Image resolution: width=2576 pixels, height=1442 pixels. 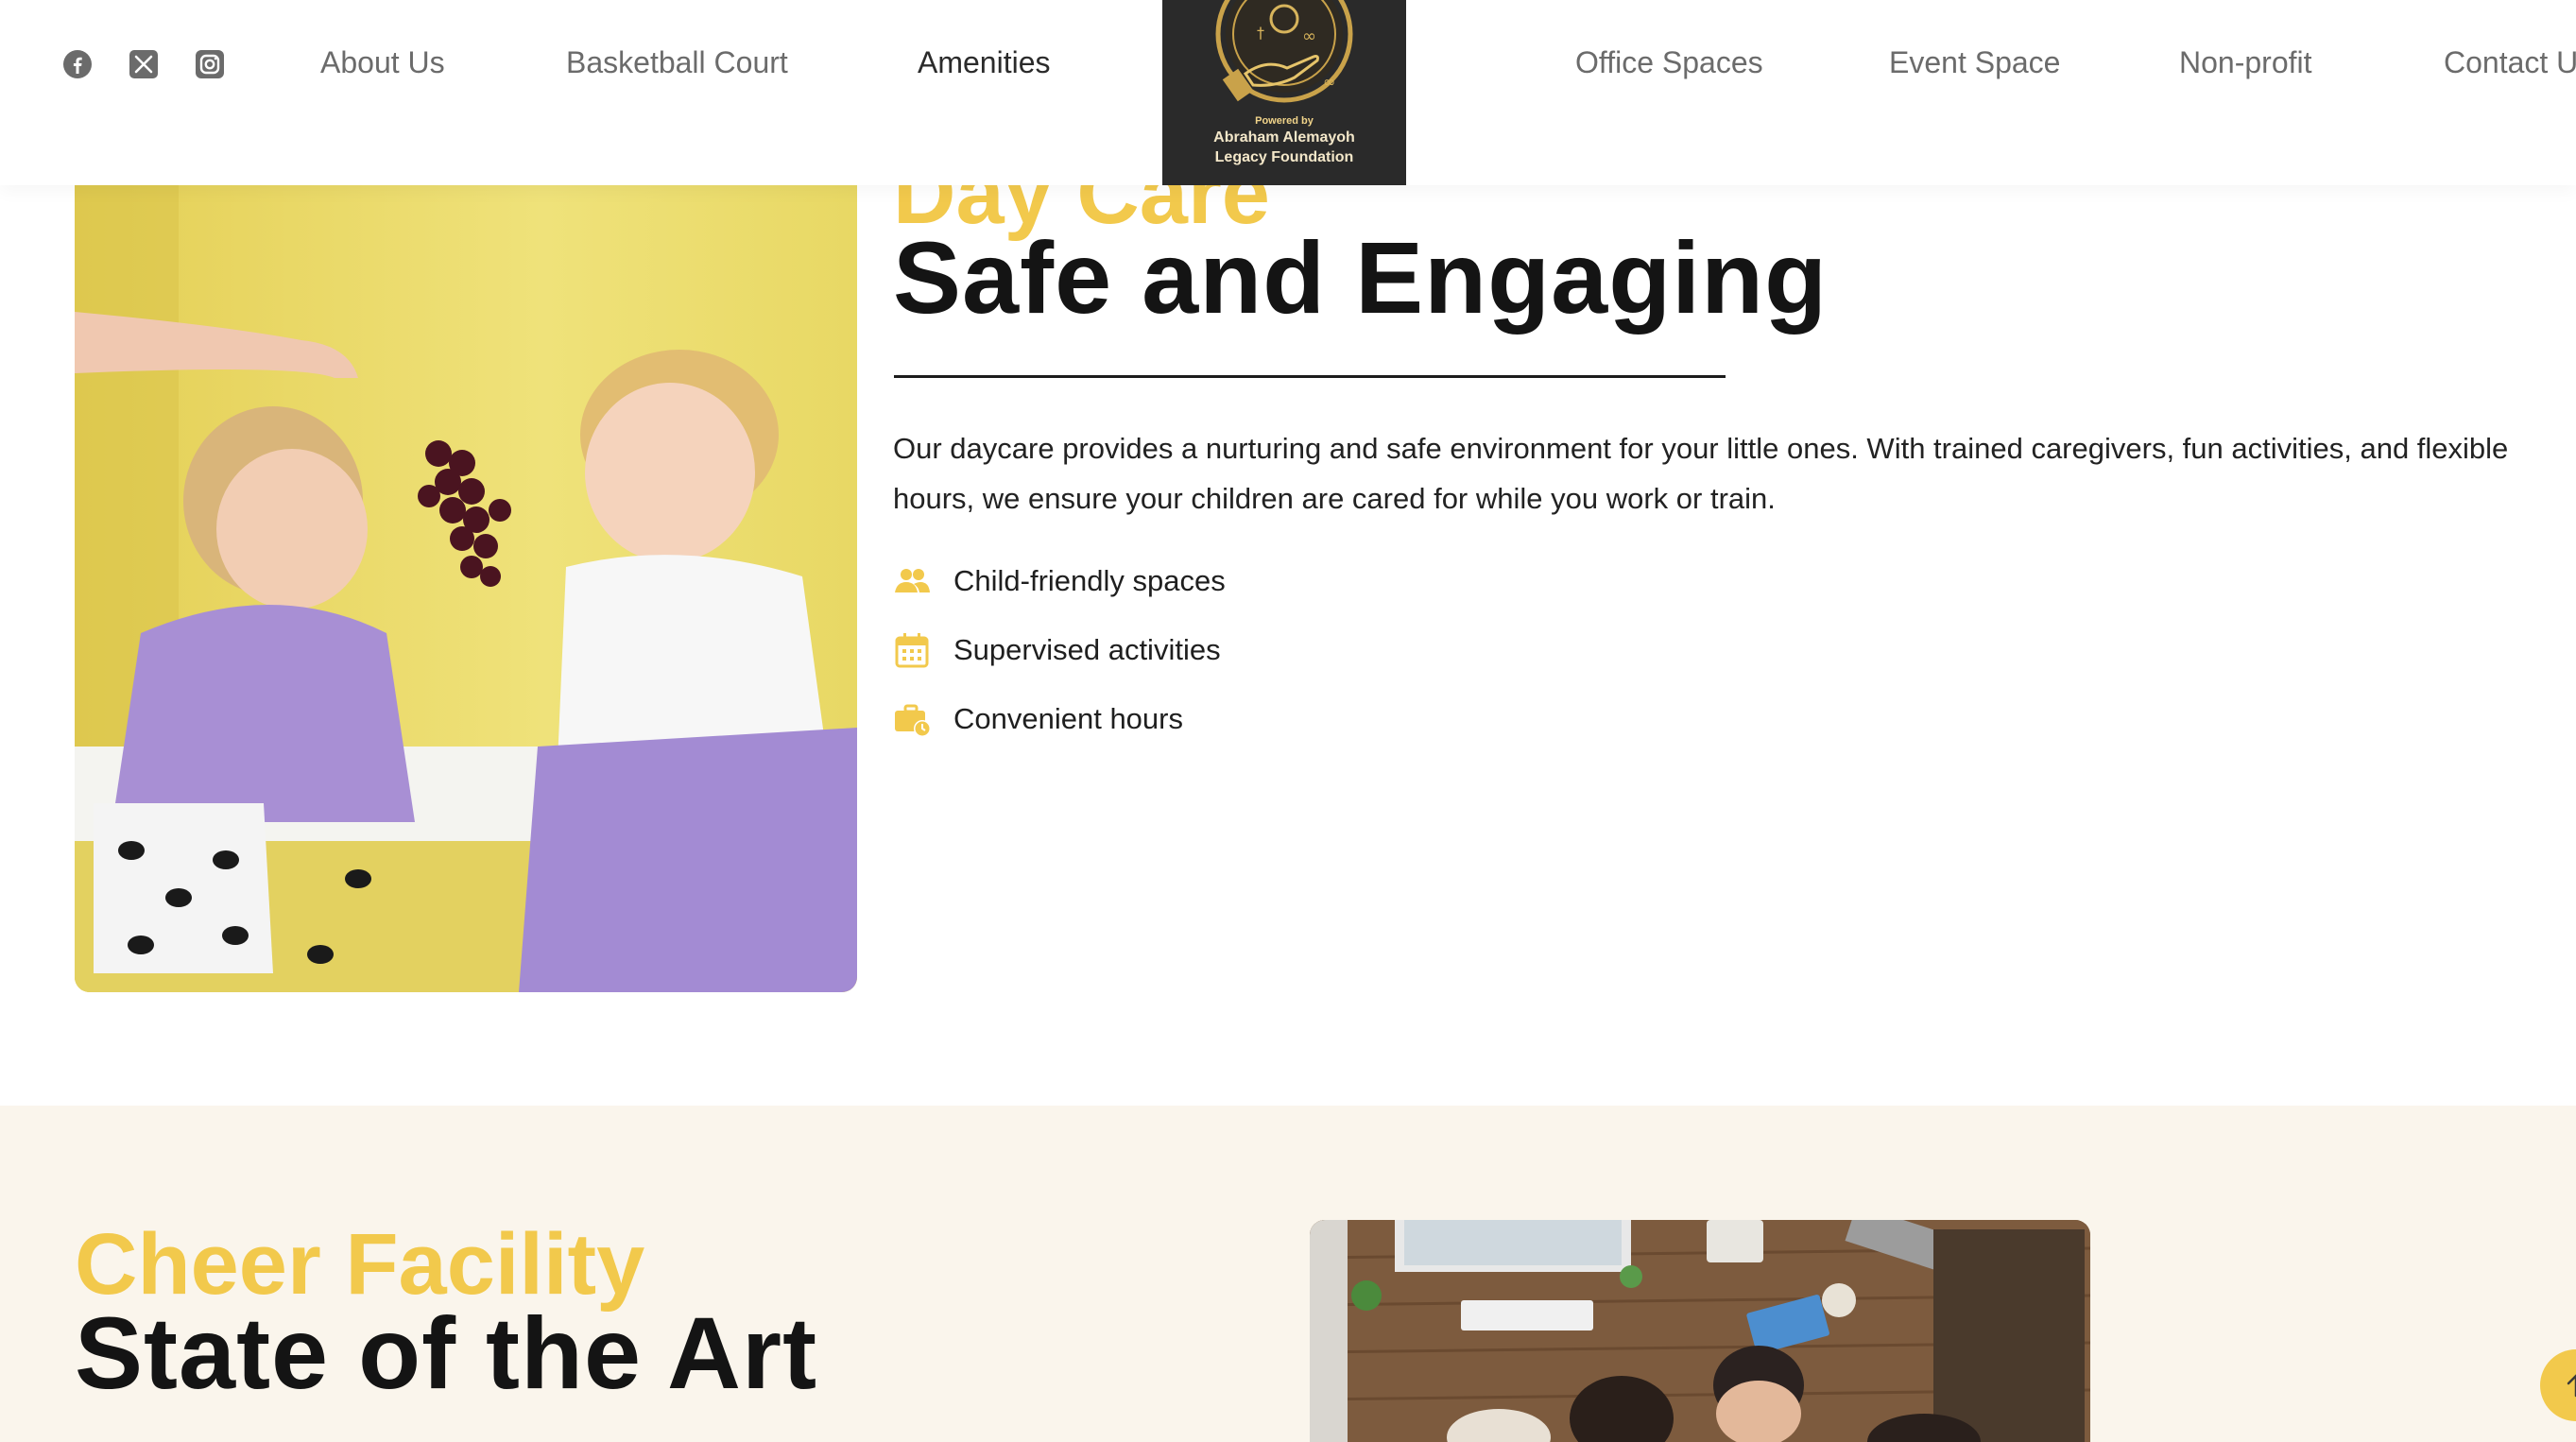 I want to click on feature-label: Supervised activities, so click(x=1087, y=649).